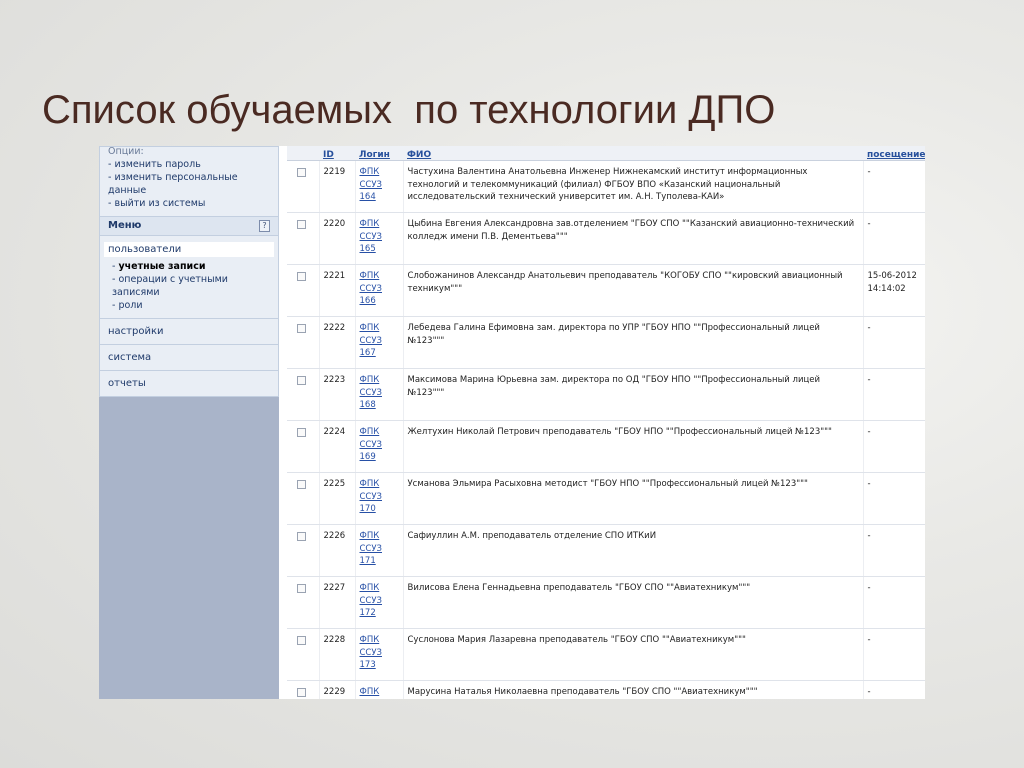 Image resolution: width=1024 pixels, height=768 pixels. What do you see at coordinates (337, 550) in the screenshot?
I see `row-id: 2226` at bounding box center [337, 550].